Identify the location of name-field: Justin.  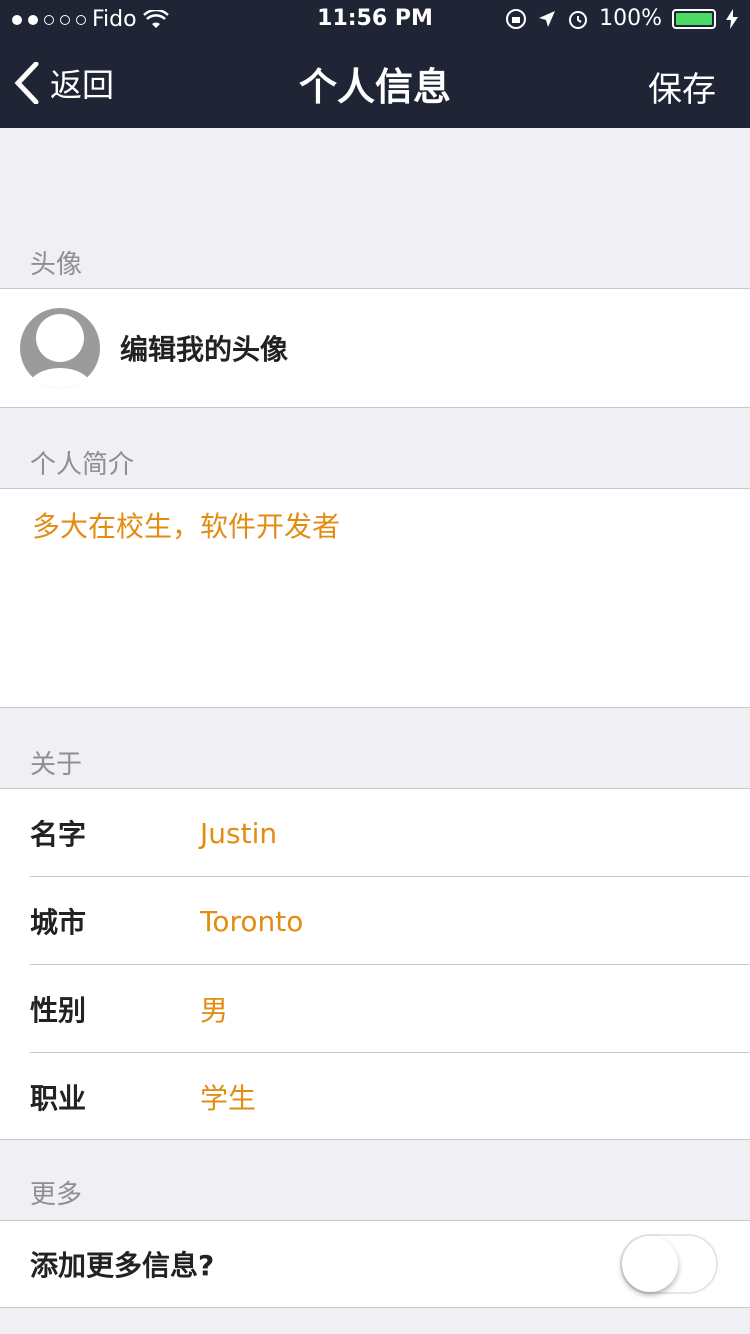
(238, 833).